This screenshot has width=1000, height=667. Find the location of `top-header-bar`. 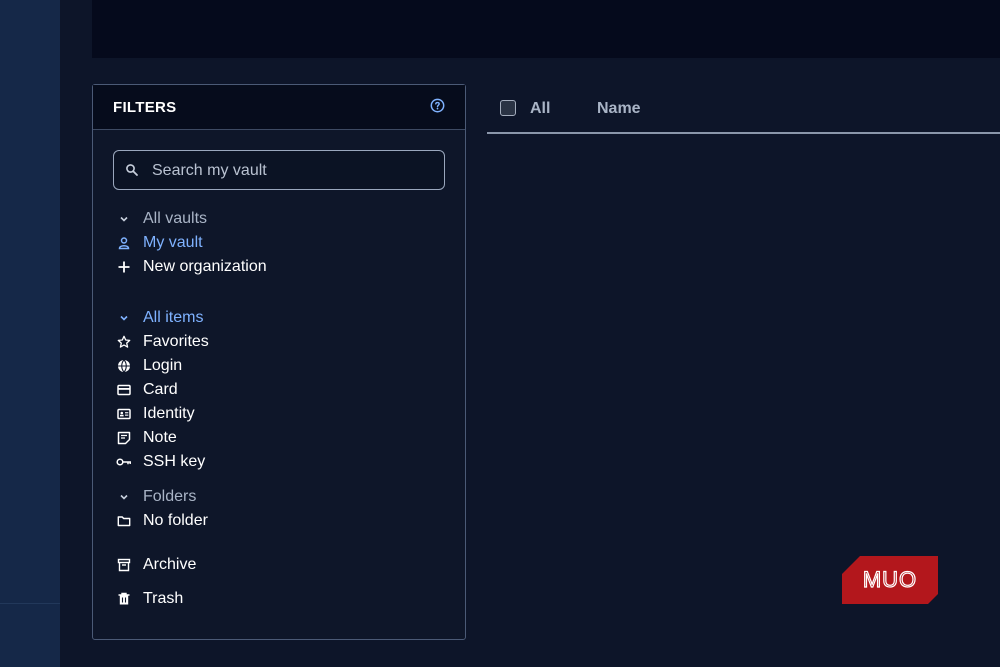

top-header-bar is located at coordinates (546, 29).